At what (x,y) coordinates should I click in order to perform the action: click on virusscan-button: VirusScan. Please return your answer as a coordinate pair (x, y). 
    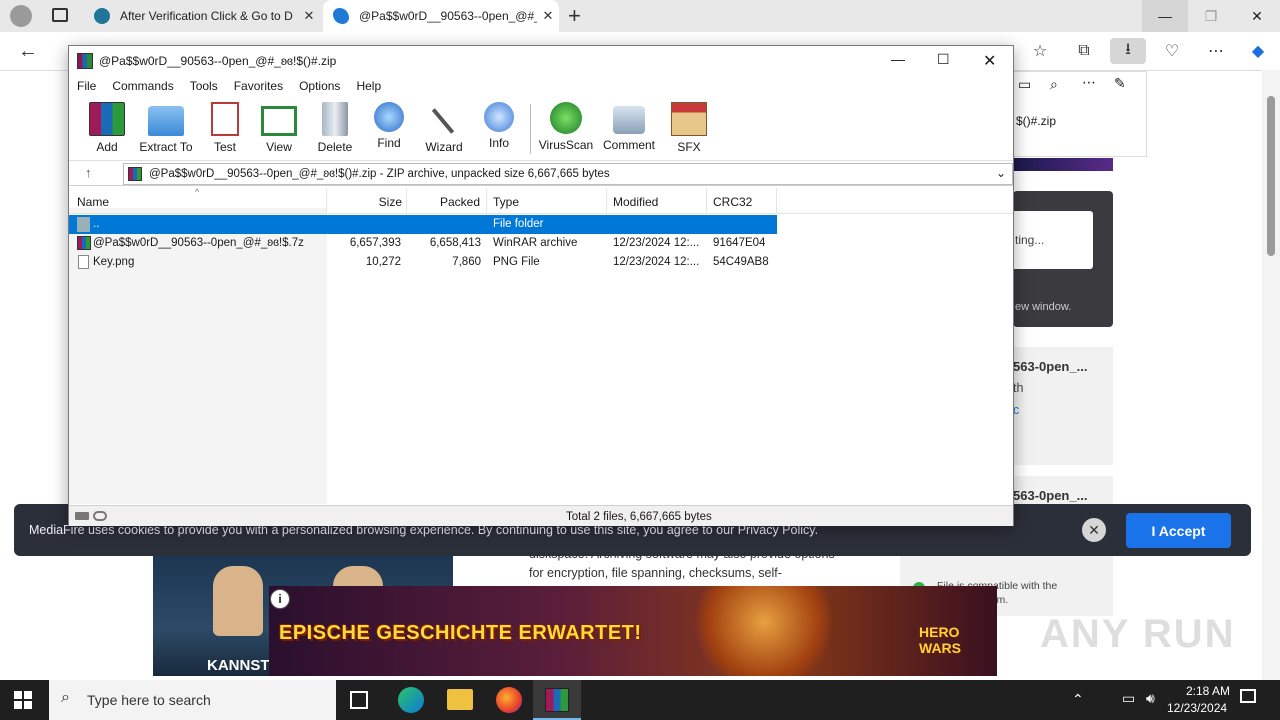
    Looking at the image, I should click on (566, 129).